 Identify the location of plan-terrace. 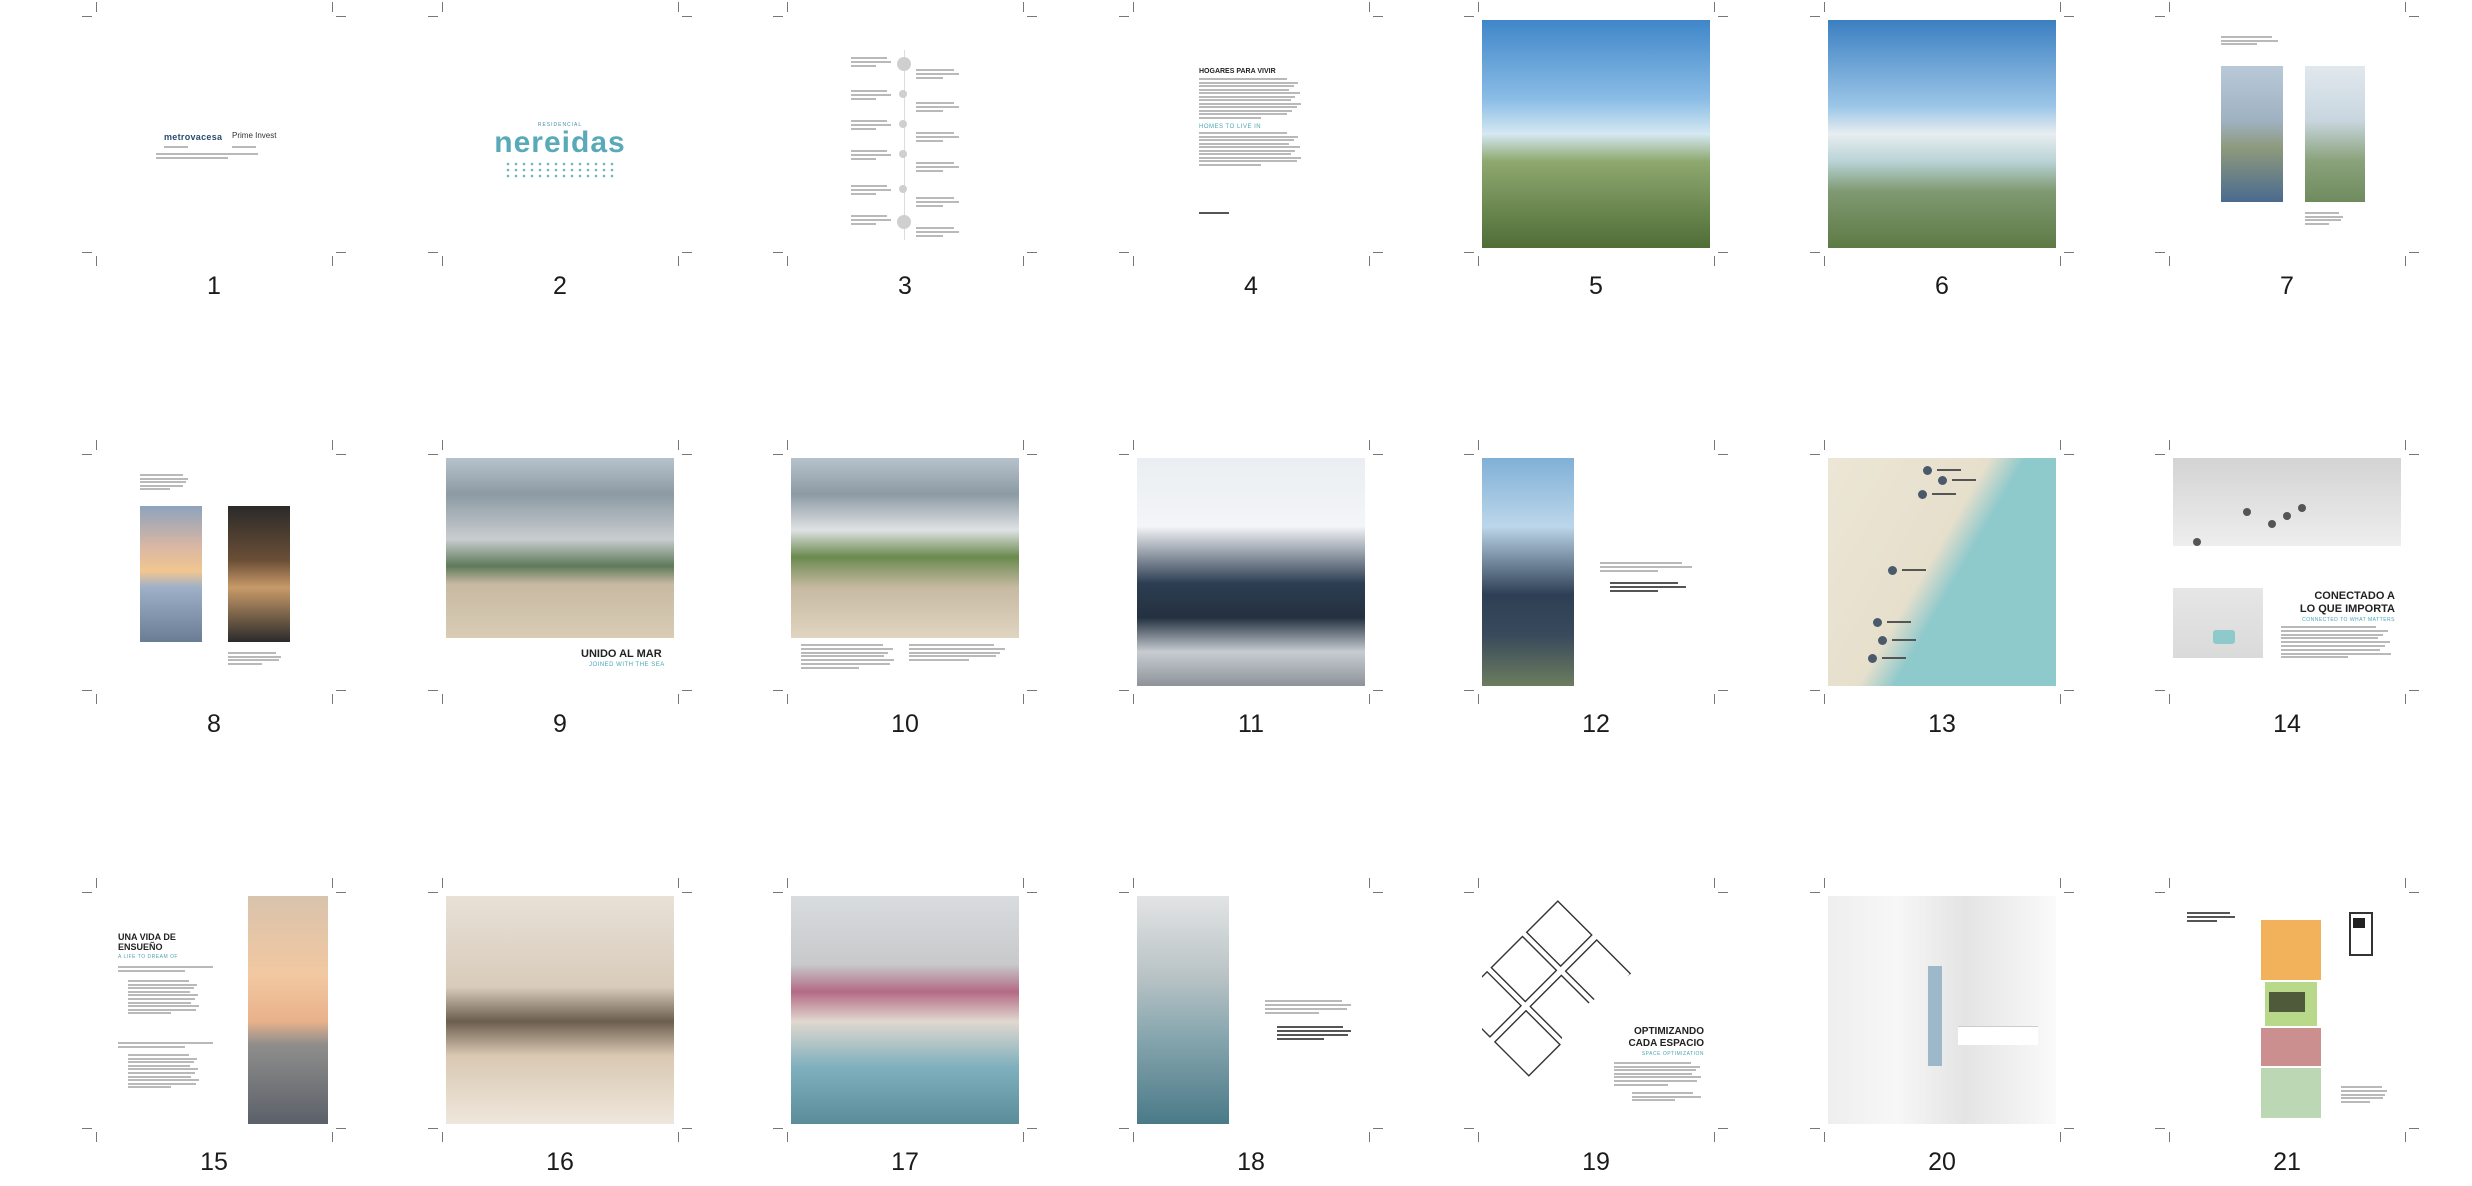
(2291, 1047).